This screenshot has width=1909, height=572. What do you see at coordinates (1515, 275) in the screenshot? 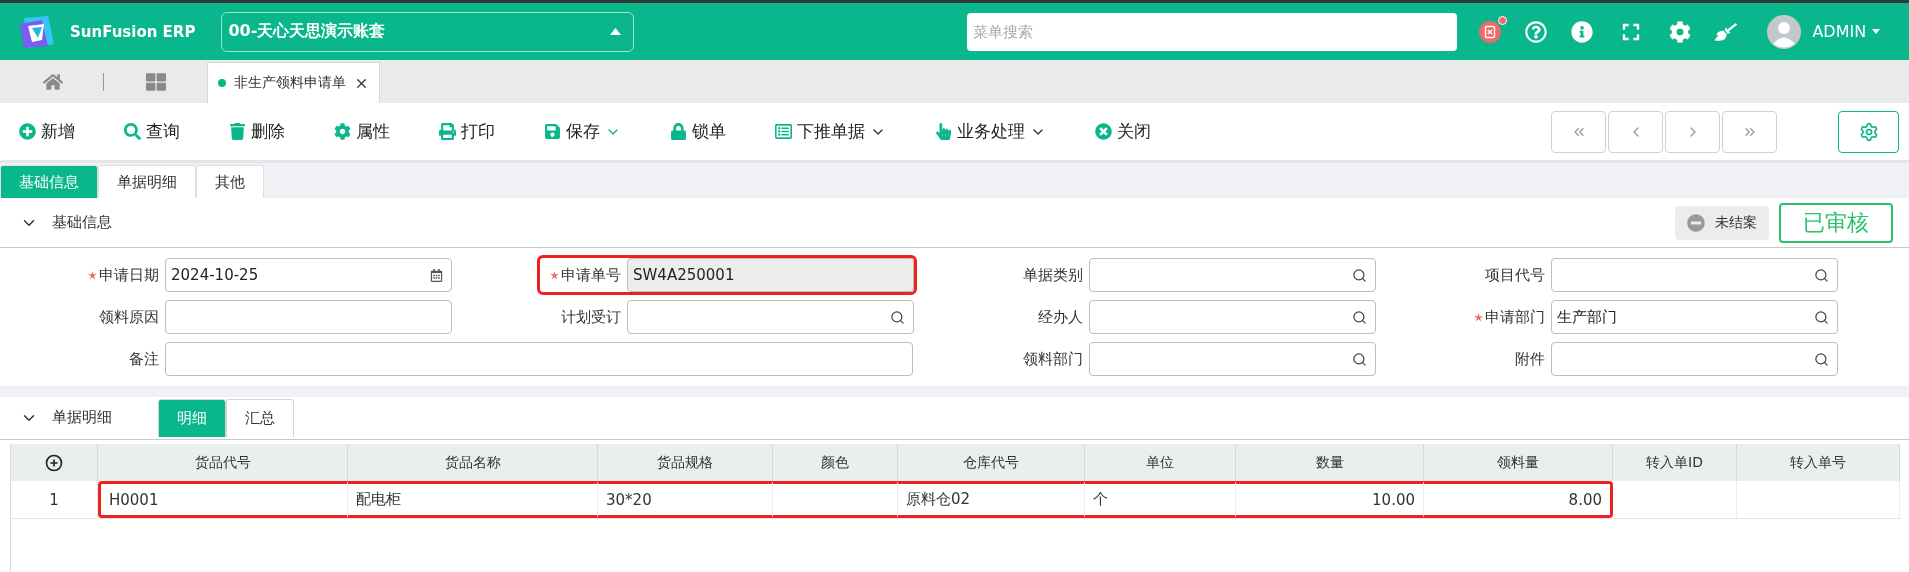
I see `field-label: 项目代号` at bounding box center [1515, 275].